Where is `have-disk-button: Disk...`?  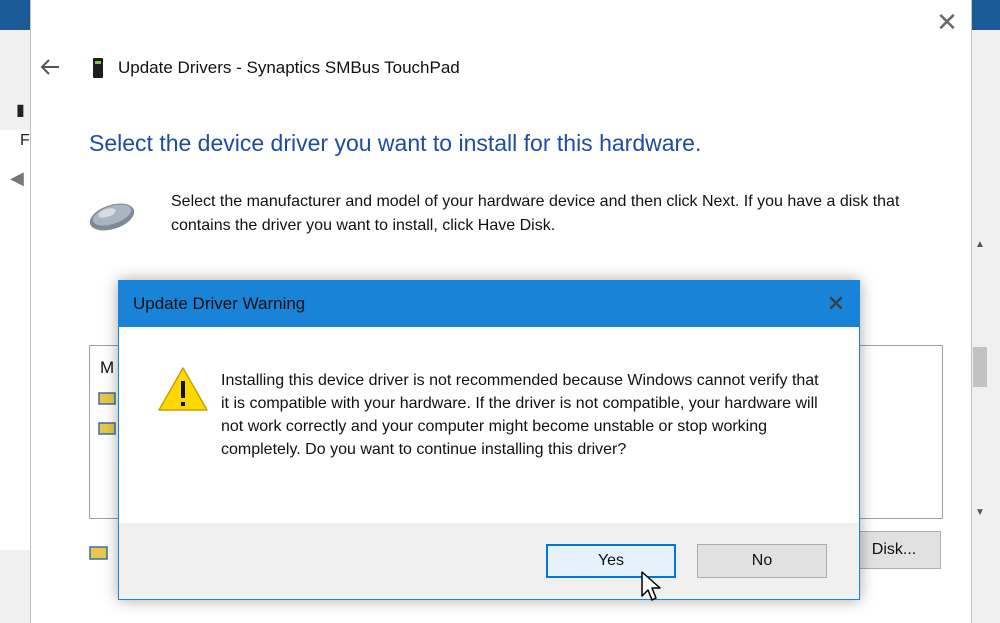 have-disk-button: Disk... is located at coordinates (894, 550).